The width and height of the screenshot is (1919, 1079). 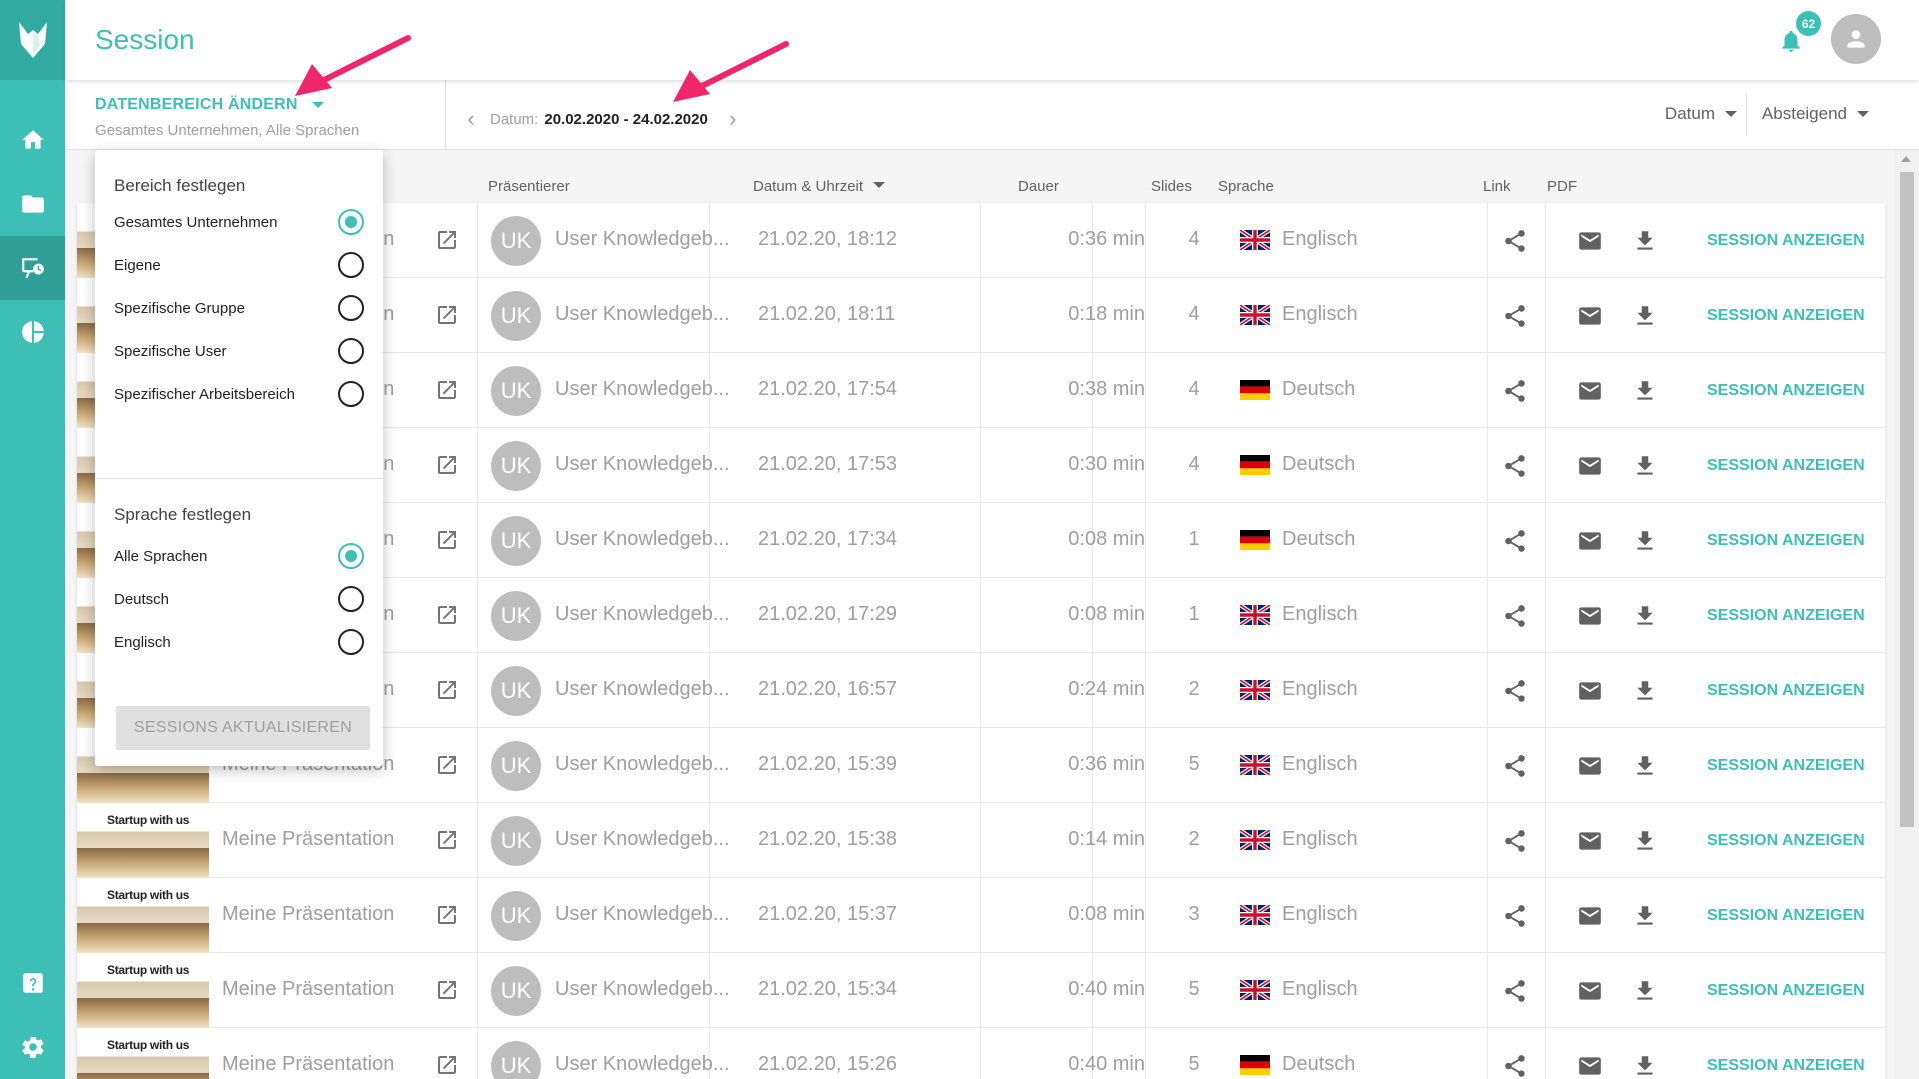 I want to click on scope-option: Spezifische Gruppe, so click(x=239, y=309).